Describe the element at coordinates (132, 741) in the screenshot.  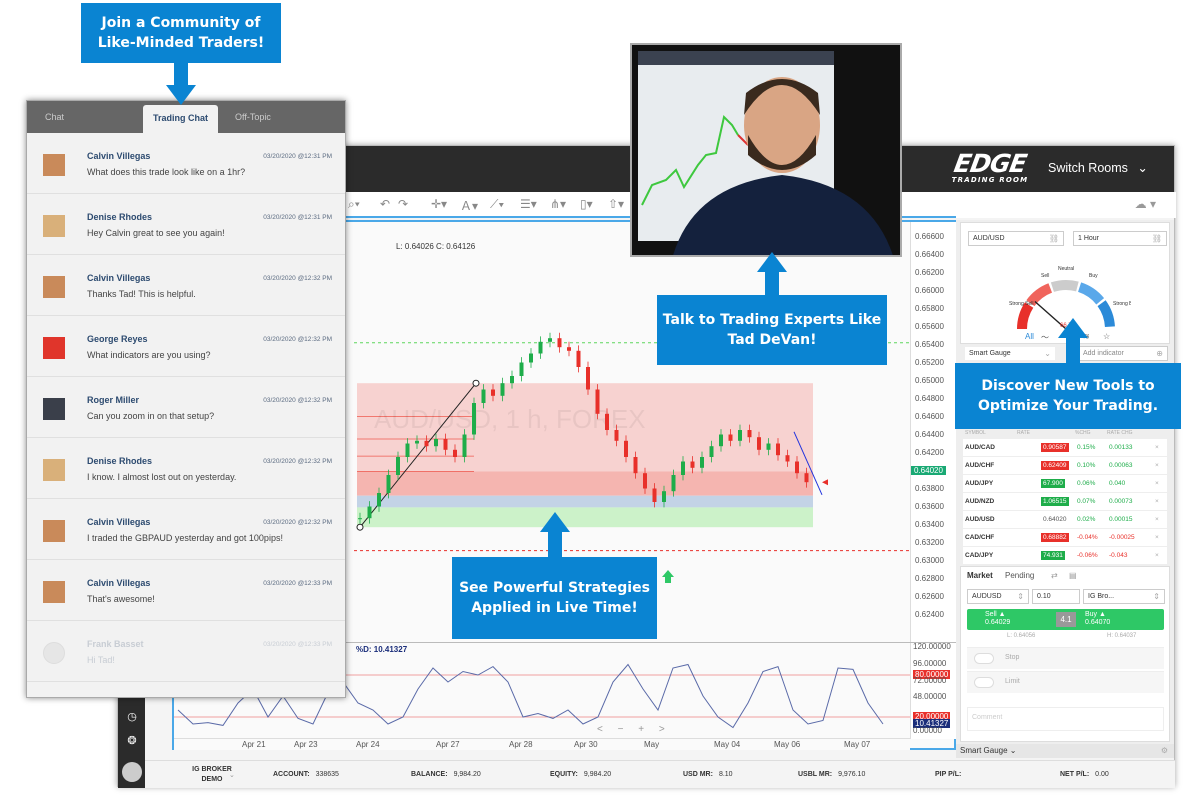
I see `chat-bubbles-icon: ❂` at that location.